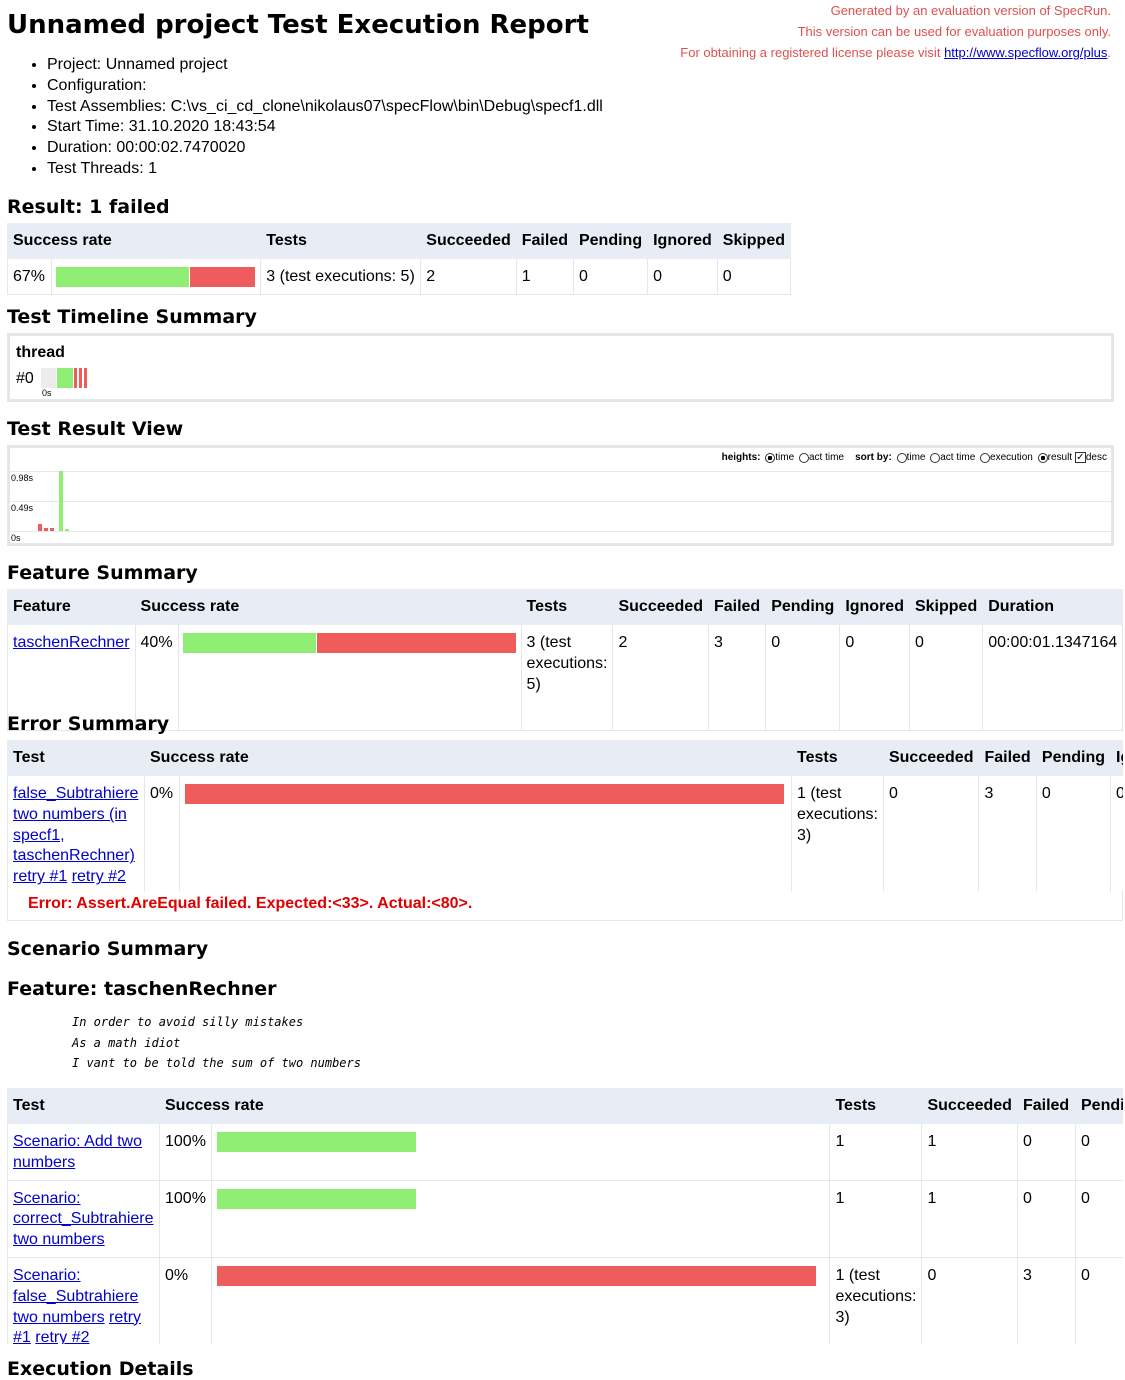 This screenshot has height=1380, width=1125. What do you see at coordinates (1099, 1106) in the screenshot?
I see `col-pending: Pendin` at bounding box center [1099, 1106].